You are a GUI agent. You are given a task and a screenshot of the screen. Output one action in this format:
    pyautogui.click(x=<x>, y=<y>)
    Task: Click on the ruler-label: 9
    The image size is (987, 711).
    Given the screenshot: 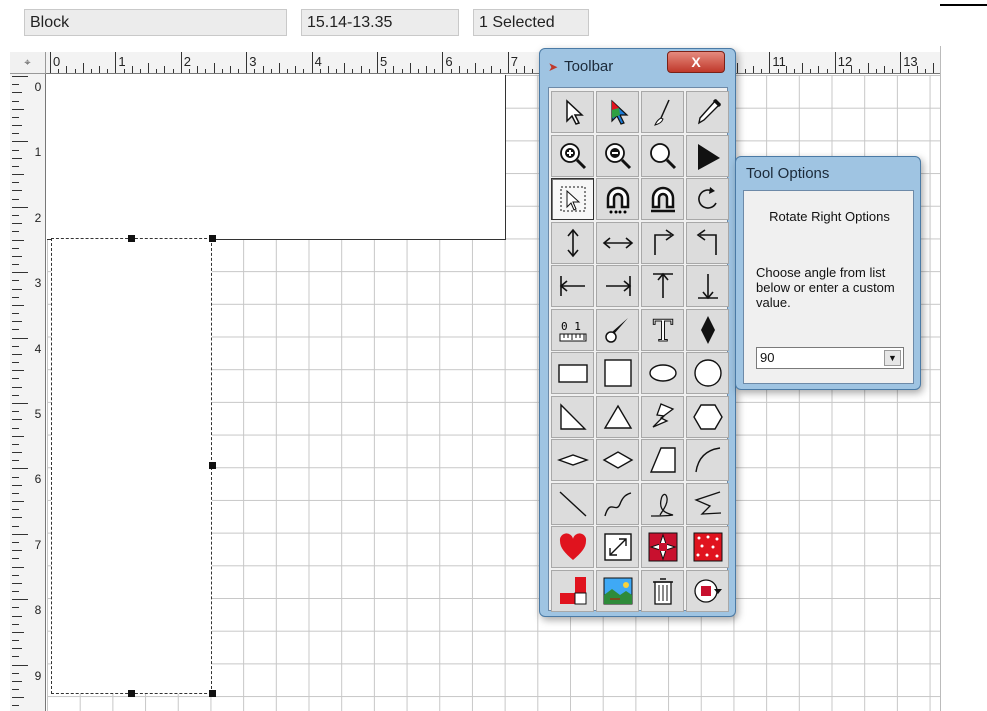 What is the action you would take?
    pyautogui.click(x=38, y=675)
    